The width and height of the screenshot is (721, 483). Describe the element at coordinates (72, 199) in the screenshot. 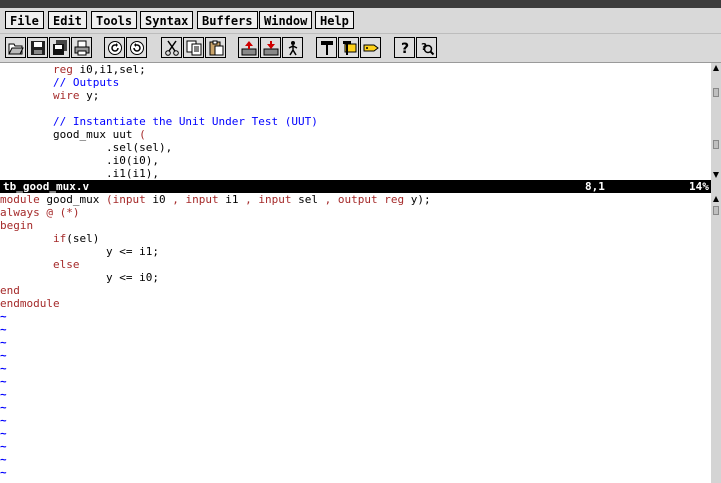

I see `code-token: good_mux` at that location.